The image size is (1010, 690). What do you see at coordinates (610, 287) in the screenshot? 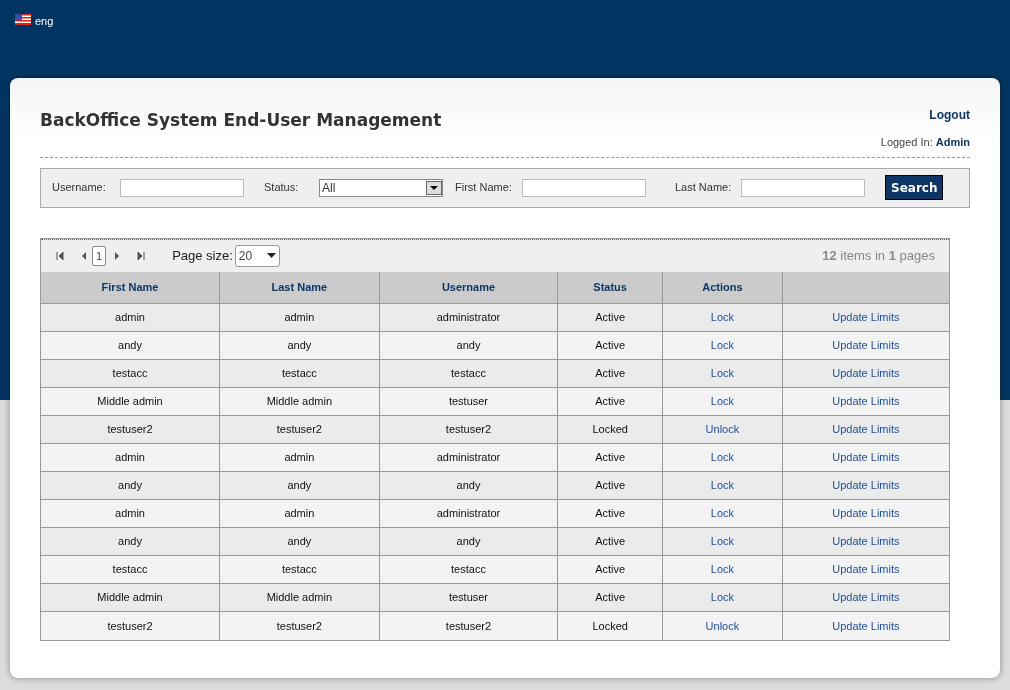
I see `column-header: Status` at bounding box center [610, 287].